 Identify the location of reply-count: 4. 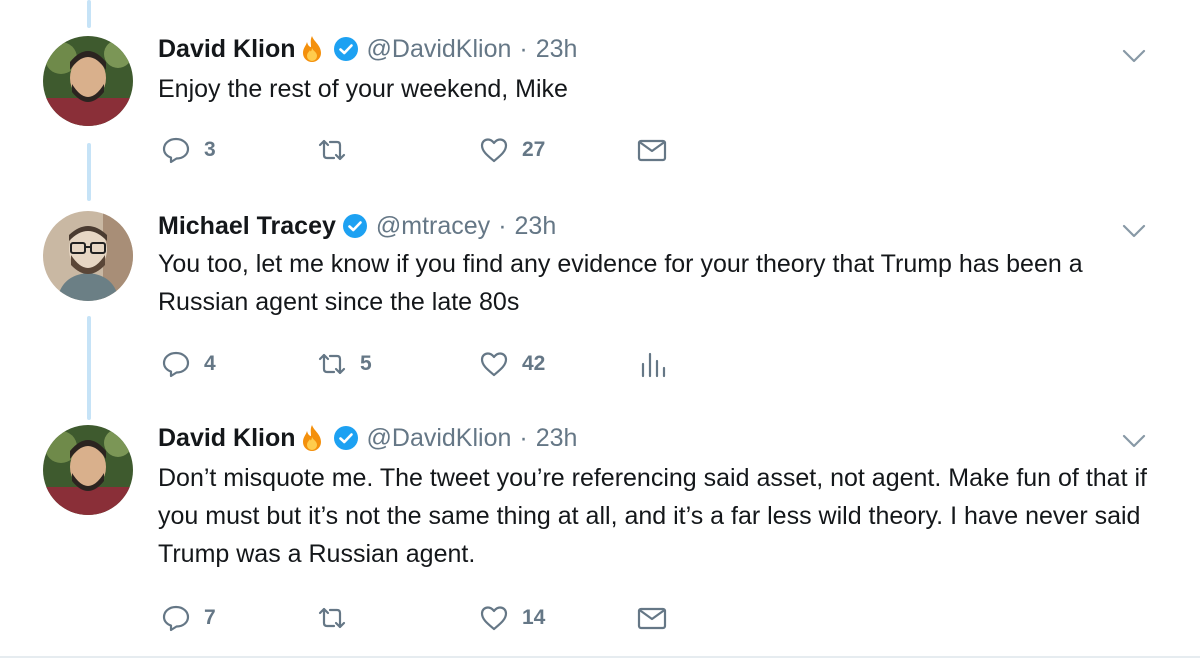
(210, 363).